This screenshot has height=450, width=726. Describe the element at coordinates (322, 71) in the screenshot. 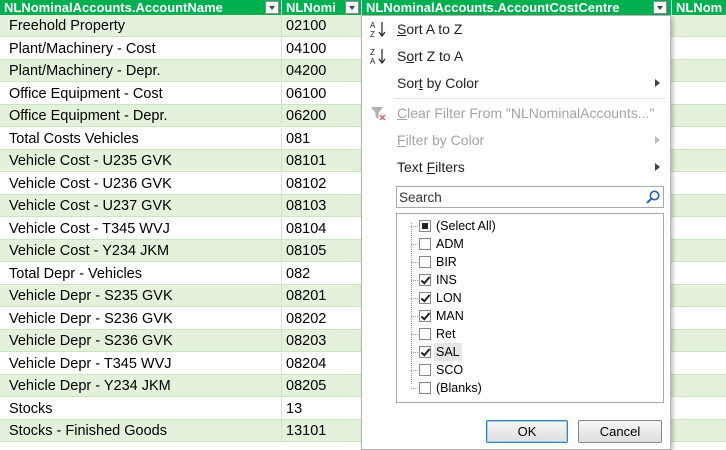

I see `nominal-code-cell: 04200` at that location.